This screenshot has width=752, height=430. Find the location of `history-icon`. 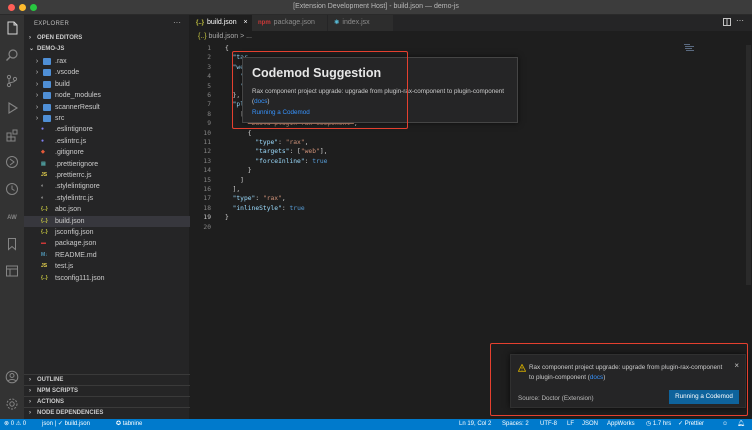

history-icon is located at coordinates (12, 189).